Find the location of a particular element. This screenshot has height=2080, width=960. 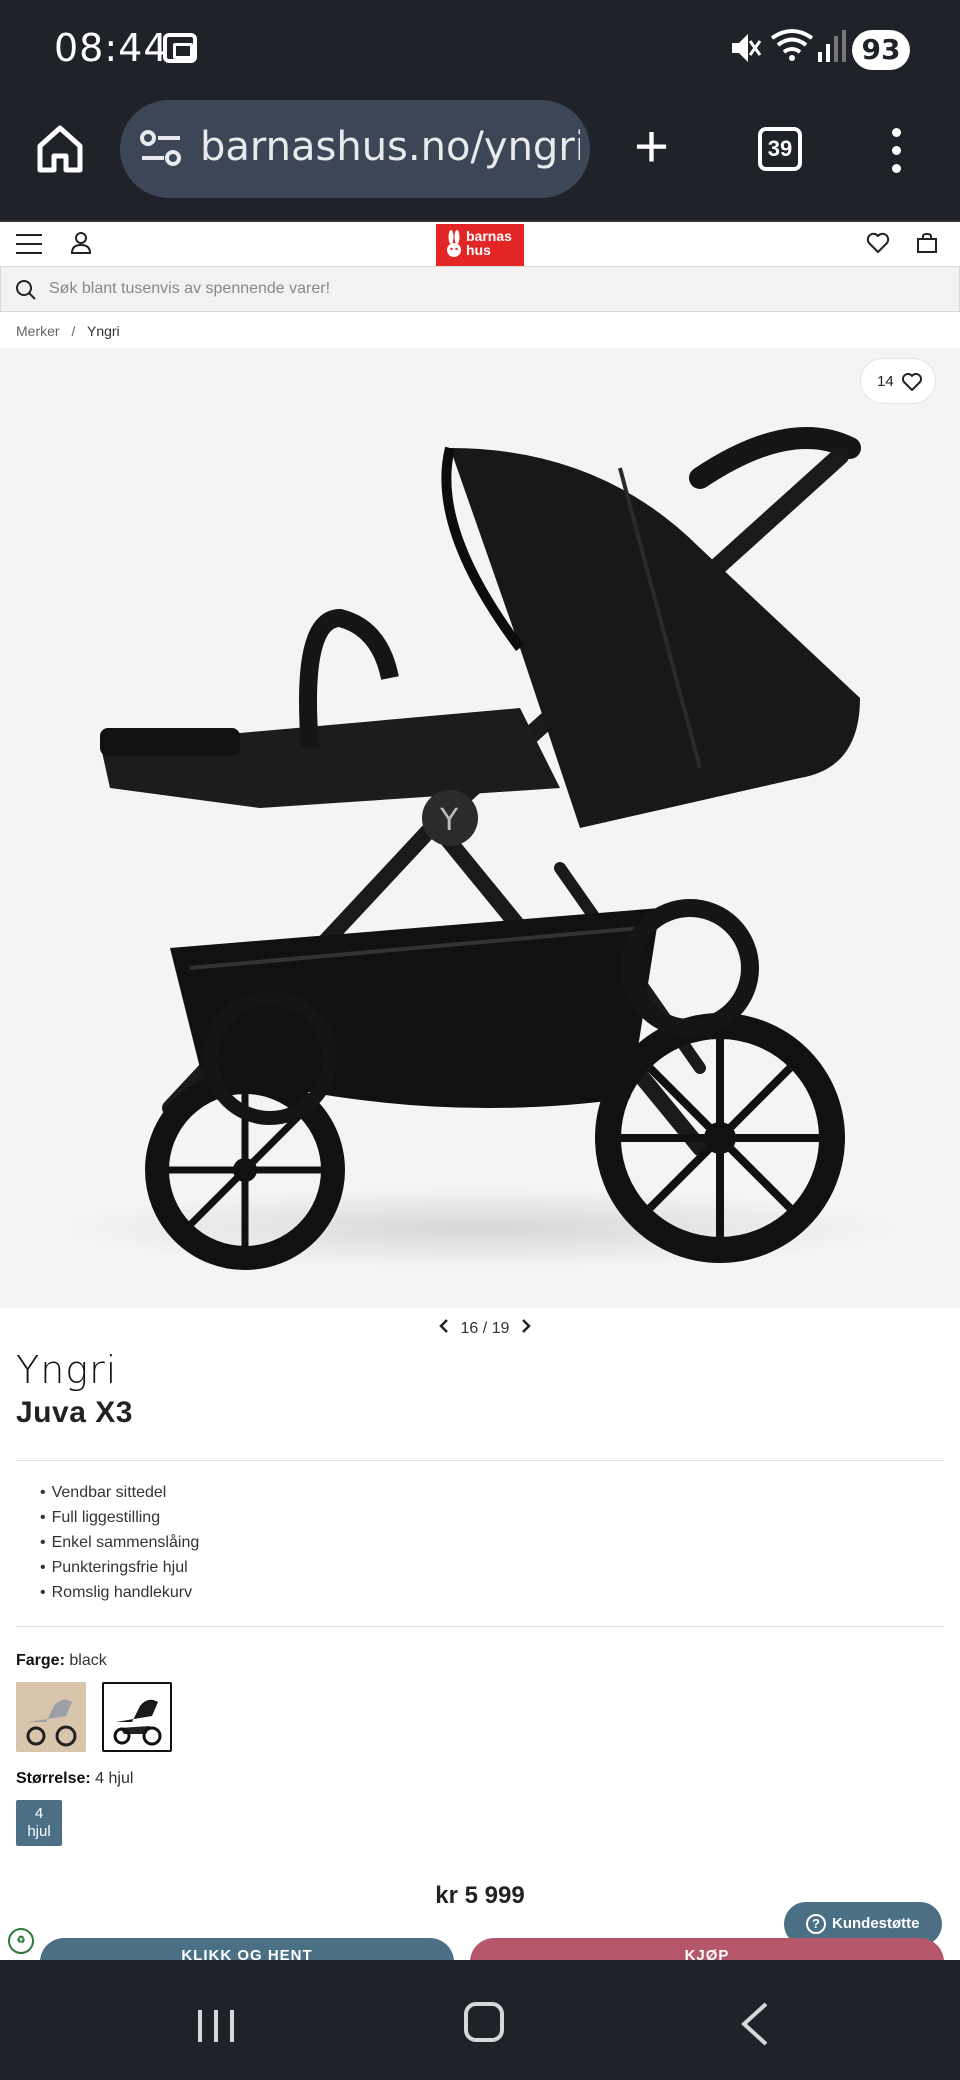

breadcrumb-root: Merker is located at coordinates (38, 331).